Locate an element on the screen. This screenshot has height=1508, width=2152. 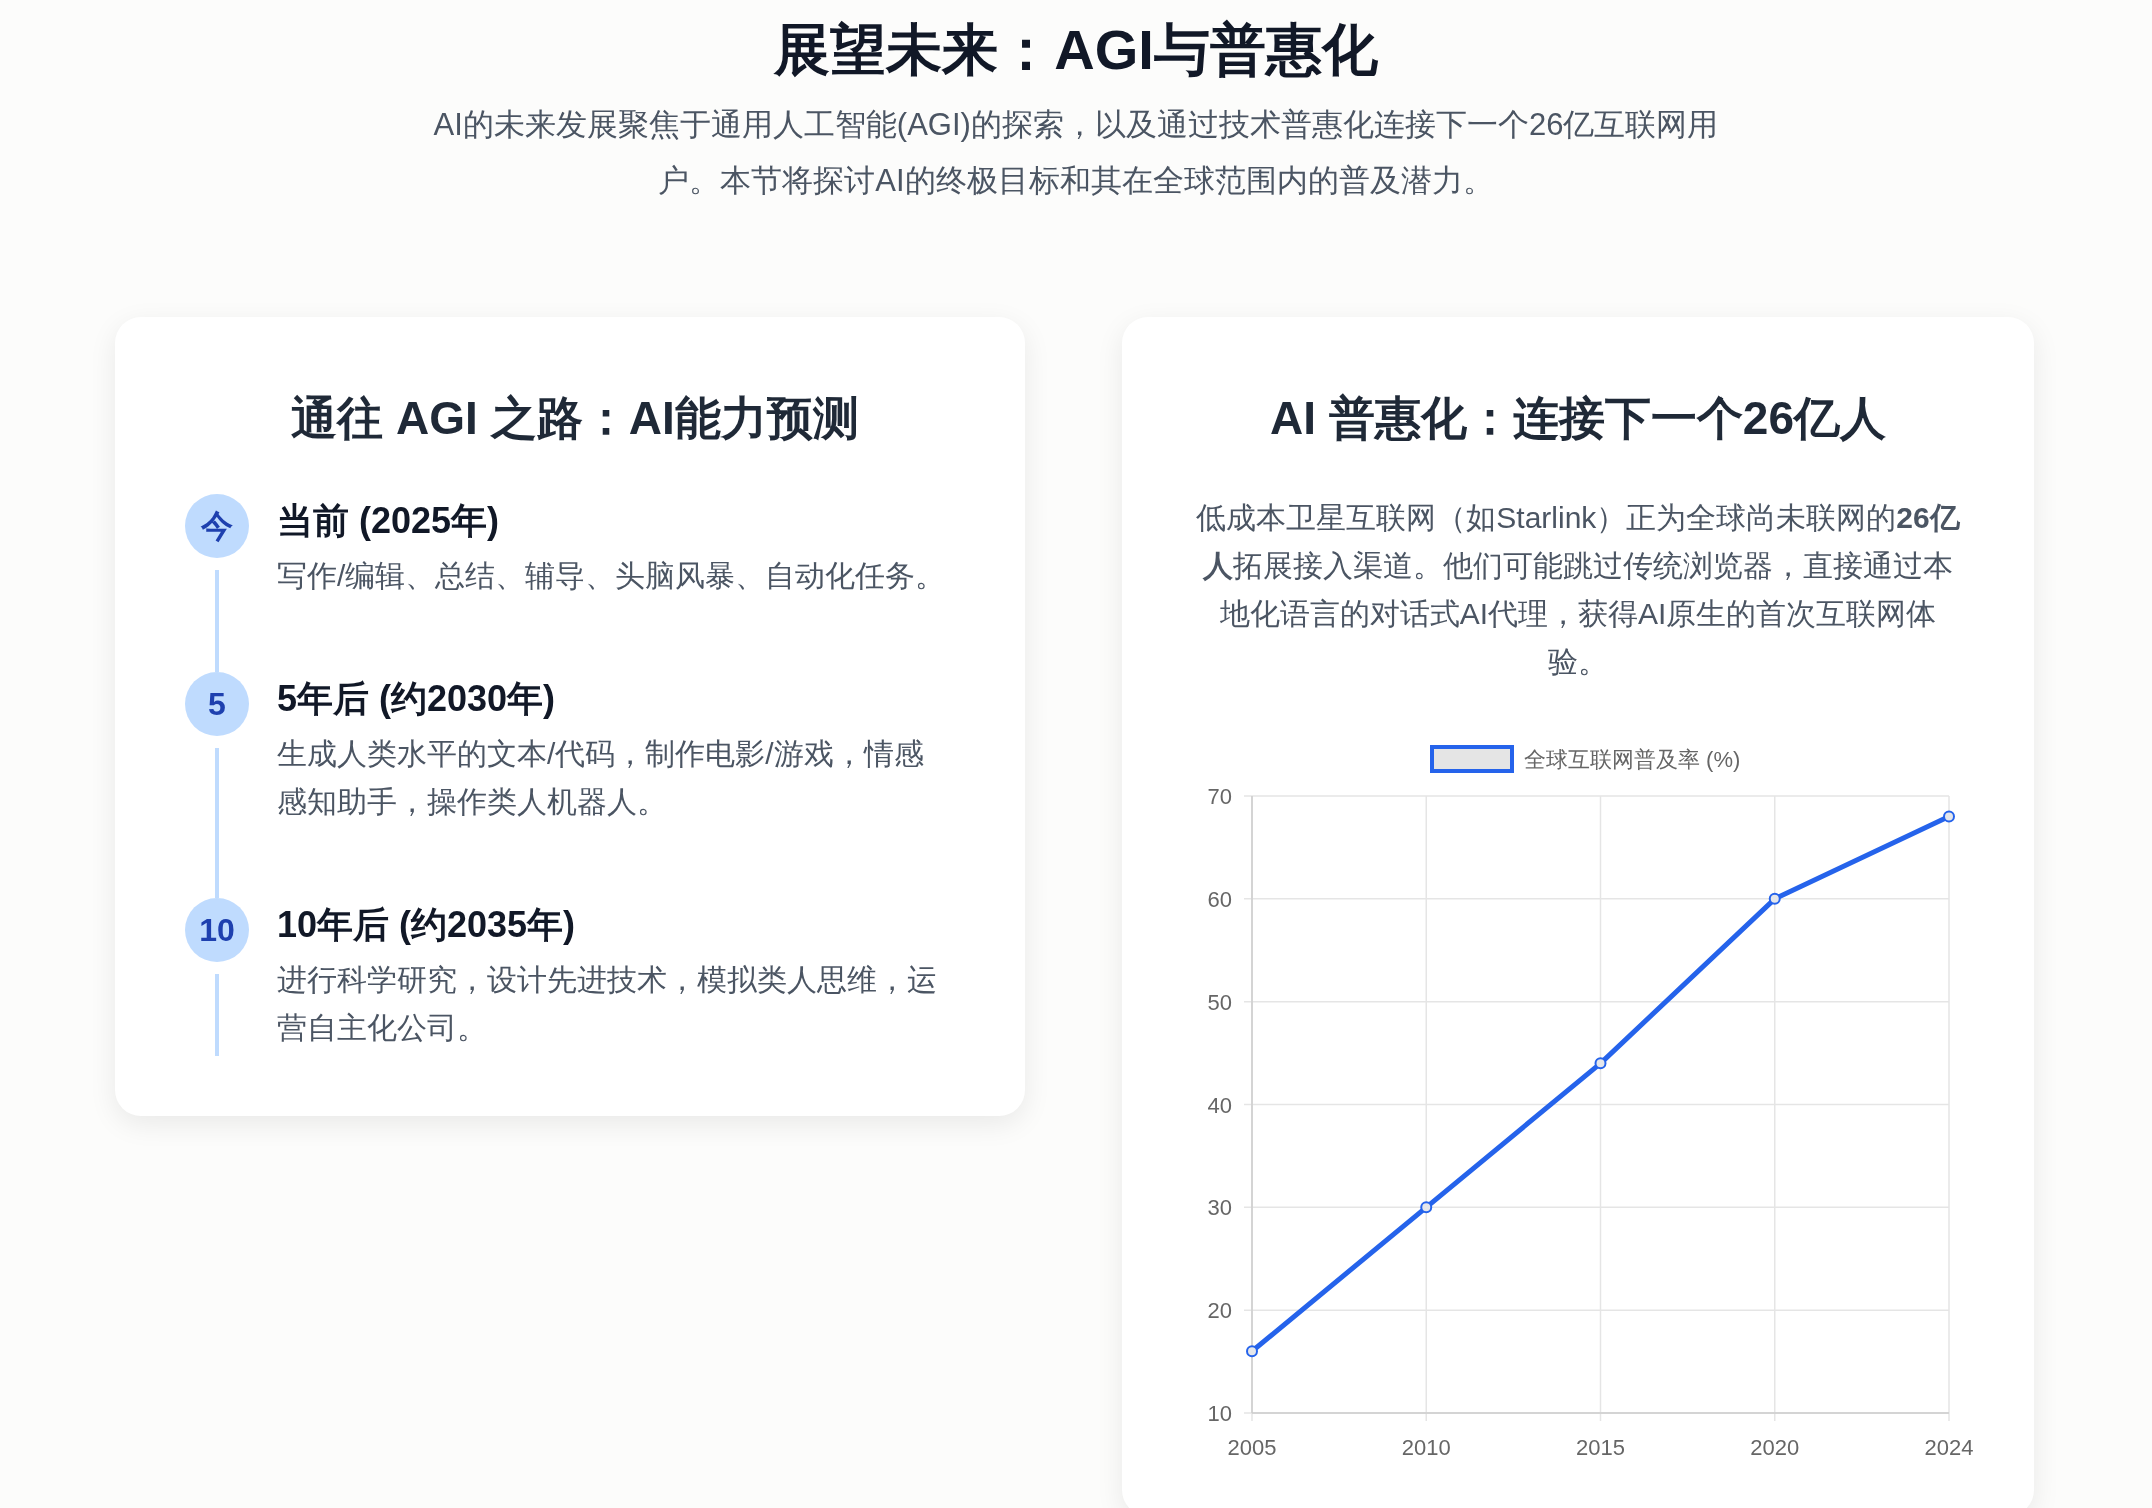
description-text: 低成本卫星互联网（如Starlink）正为全球尚未联网的26亿人拓展接入渠道。他们可能跳过传统浏览器，直接通过本地化语言的对话式AI代理，获得AI原生的首次互联网体验。 is located at coordinates (1578, 589).